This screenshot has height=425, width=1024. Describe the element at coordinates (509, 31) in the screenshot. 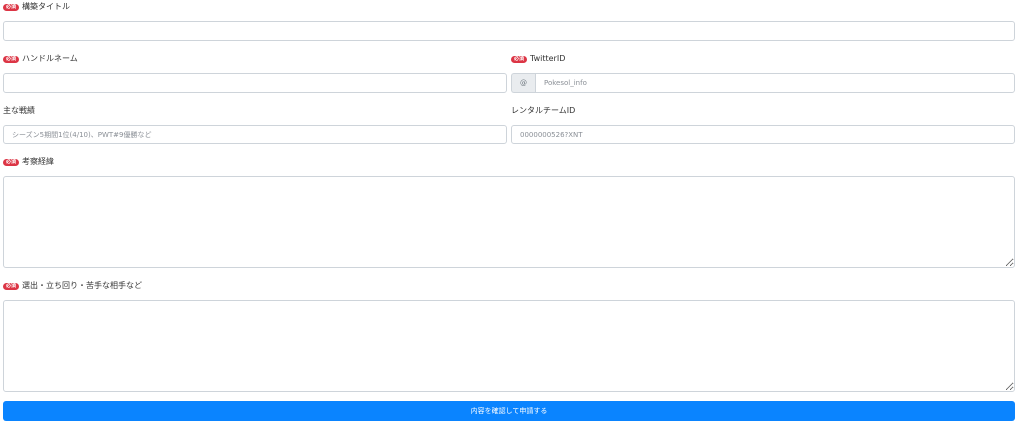

I see `build-title-input` at that location.